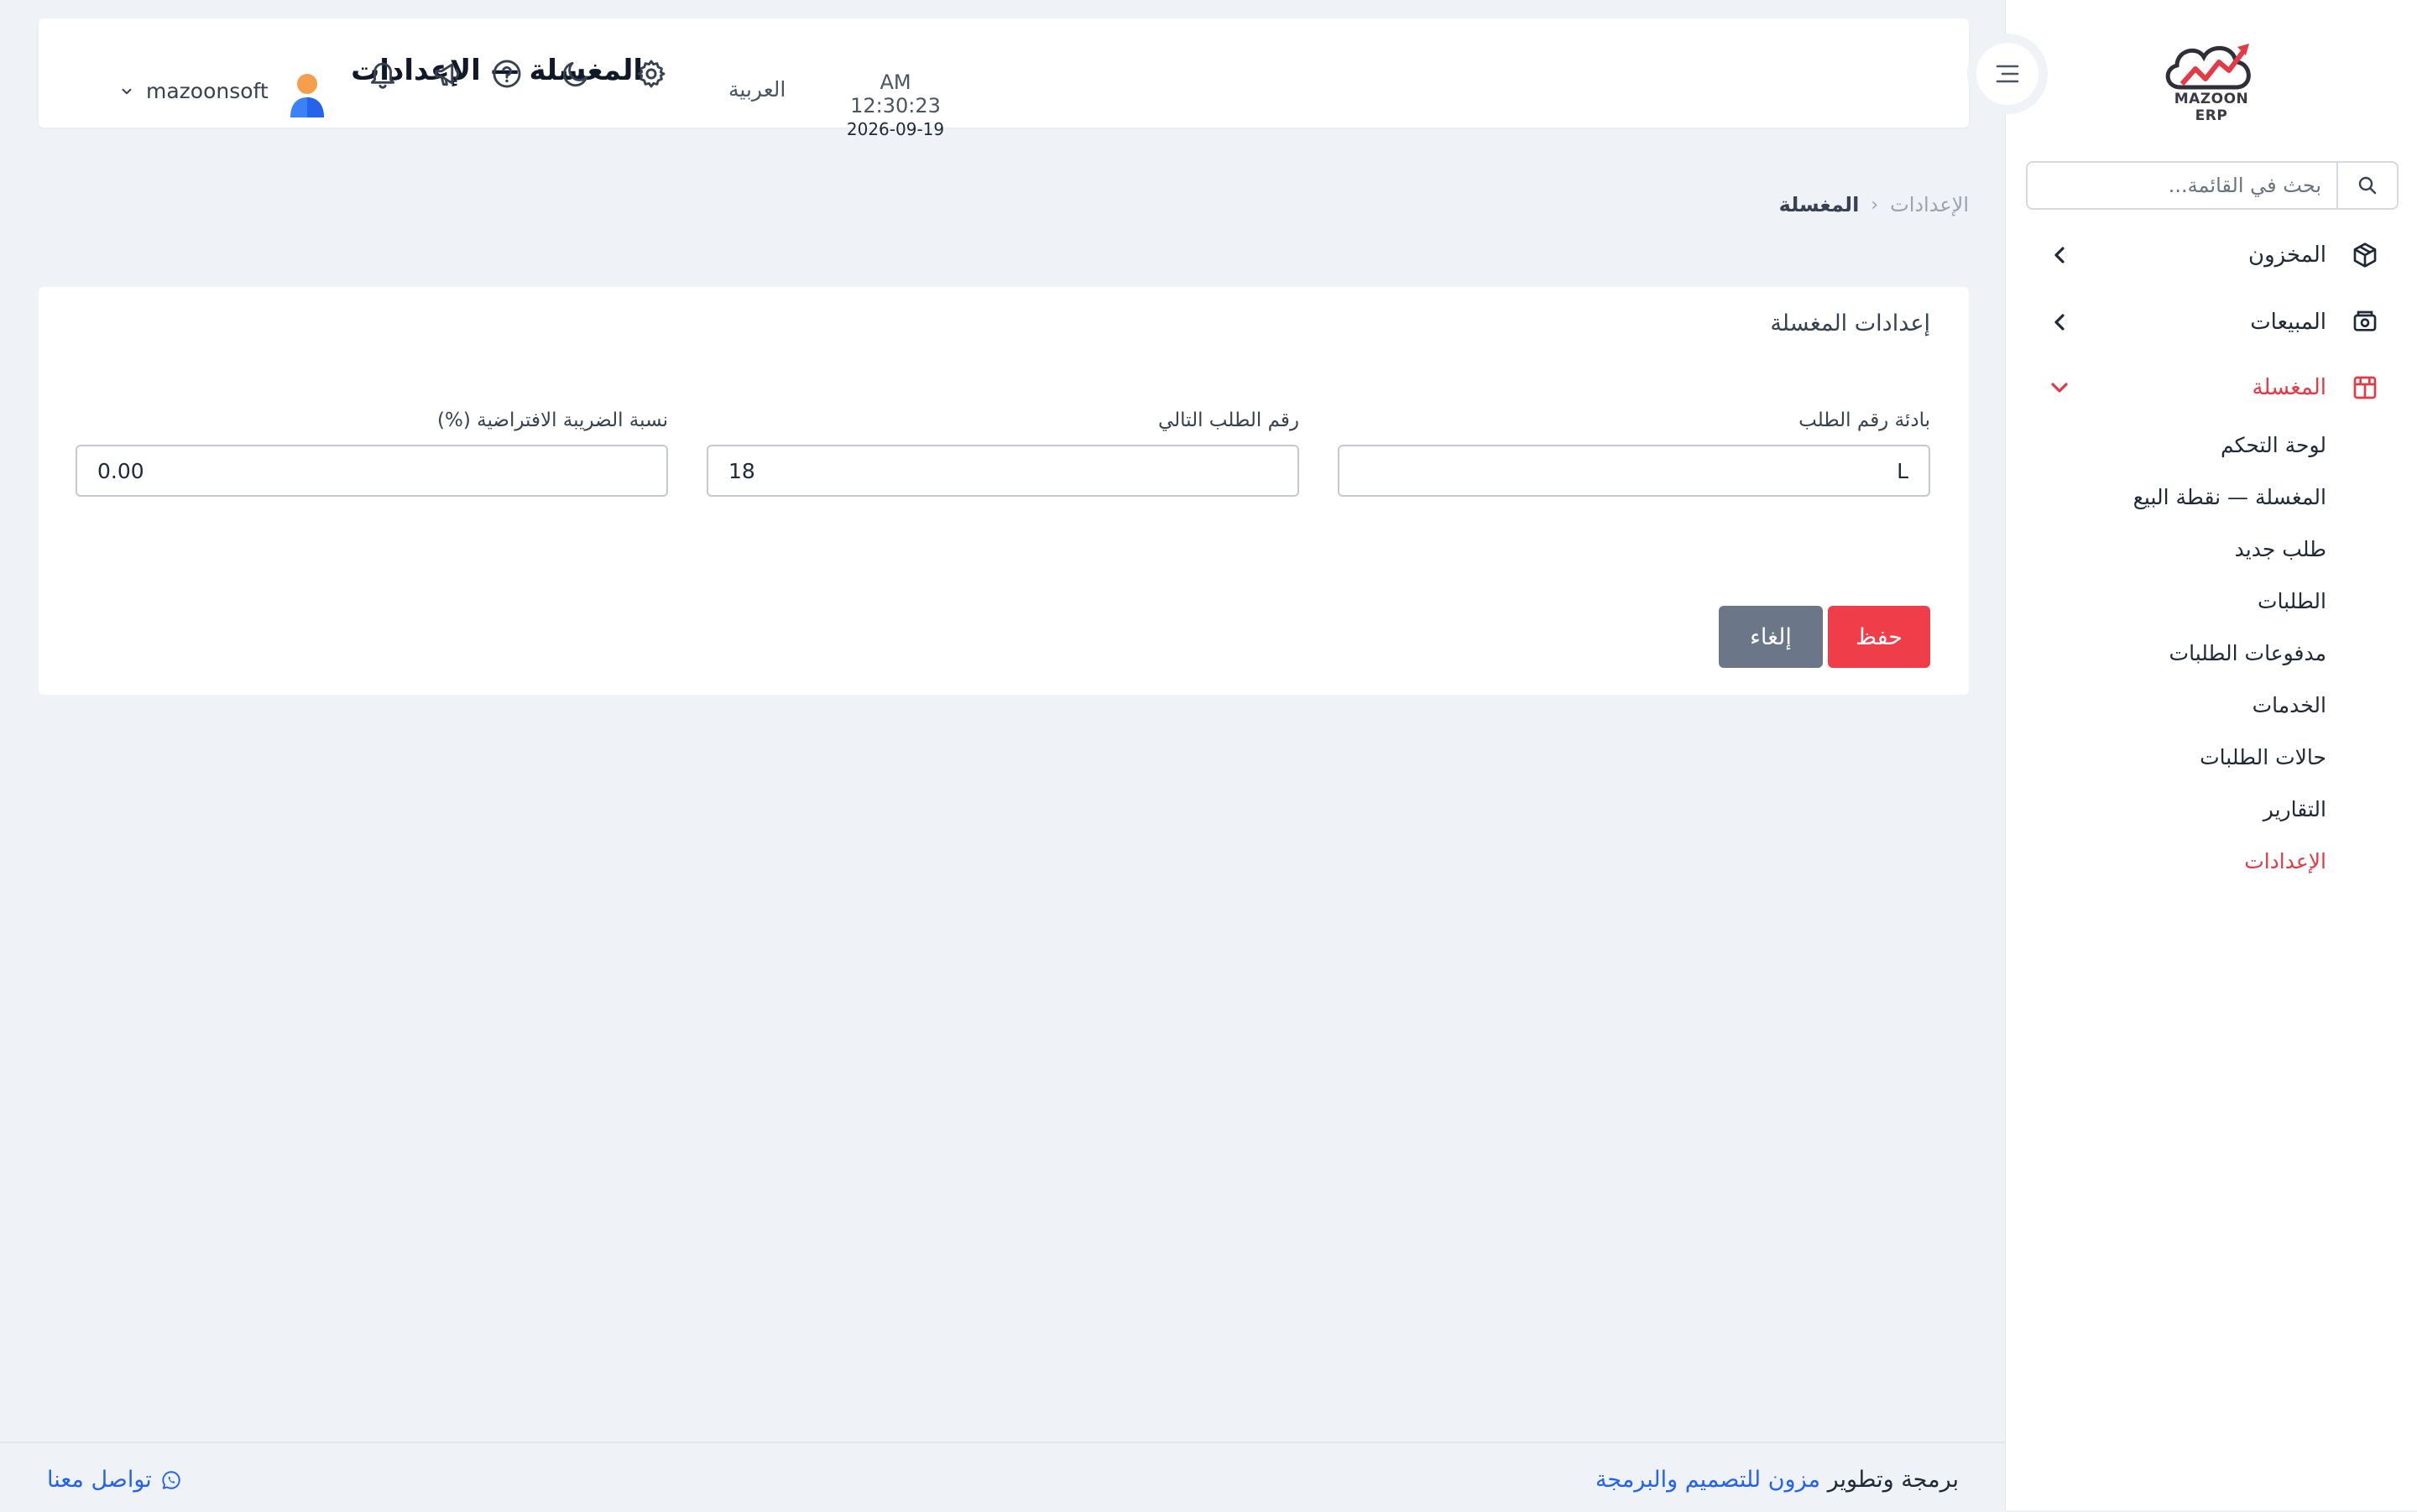 The width and height of the screenshot is (2417, 1512). Describe the element at coordinates (2366, 186) in the screenshot. I see `search-icon` at that location.